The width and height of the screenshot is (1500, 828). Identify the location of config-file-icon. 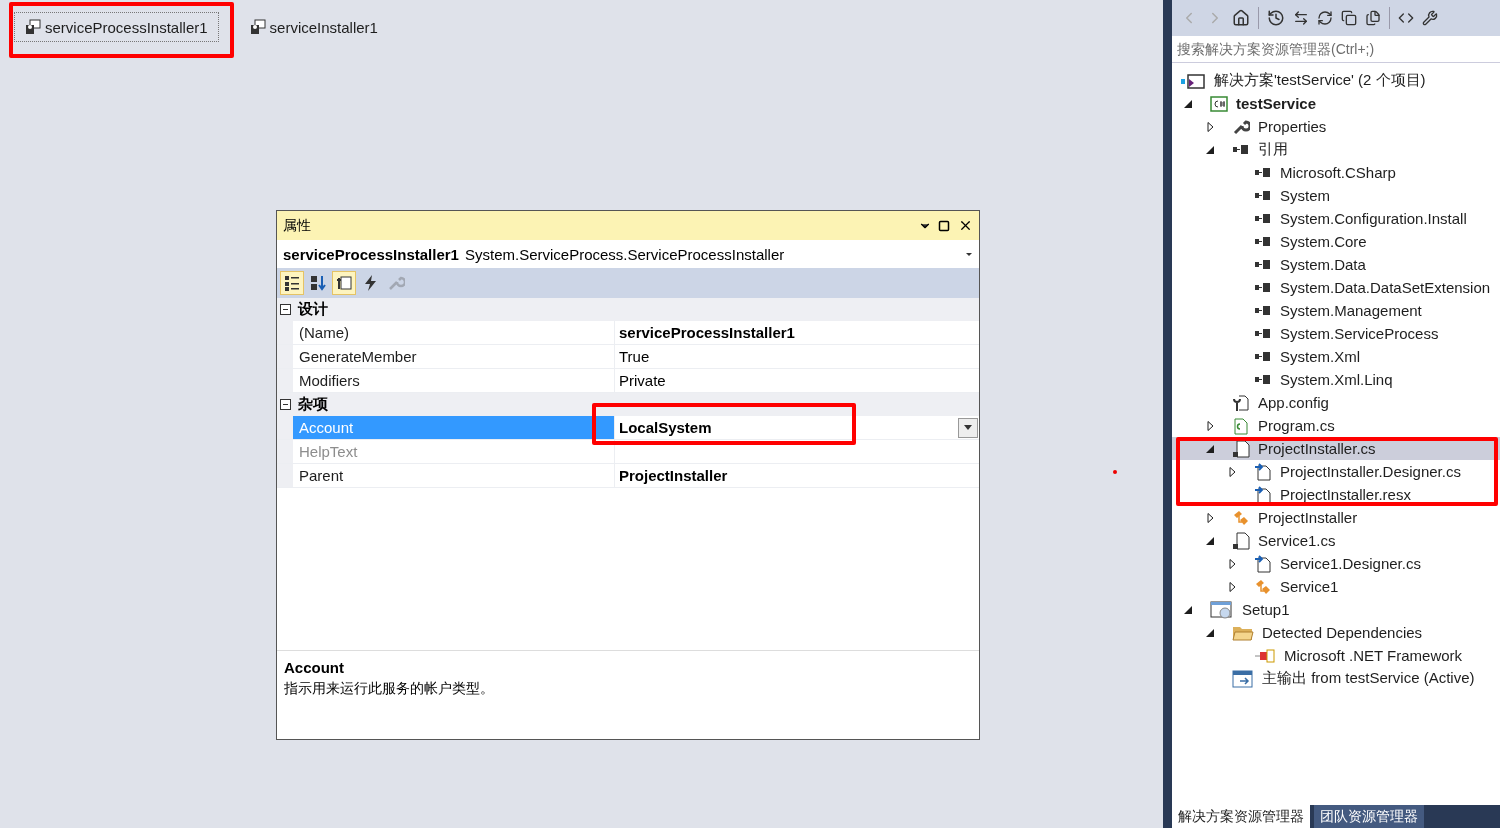
(1241, 402).